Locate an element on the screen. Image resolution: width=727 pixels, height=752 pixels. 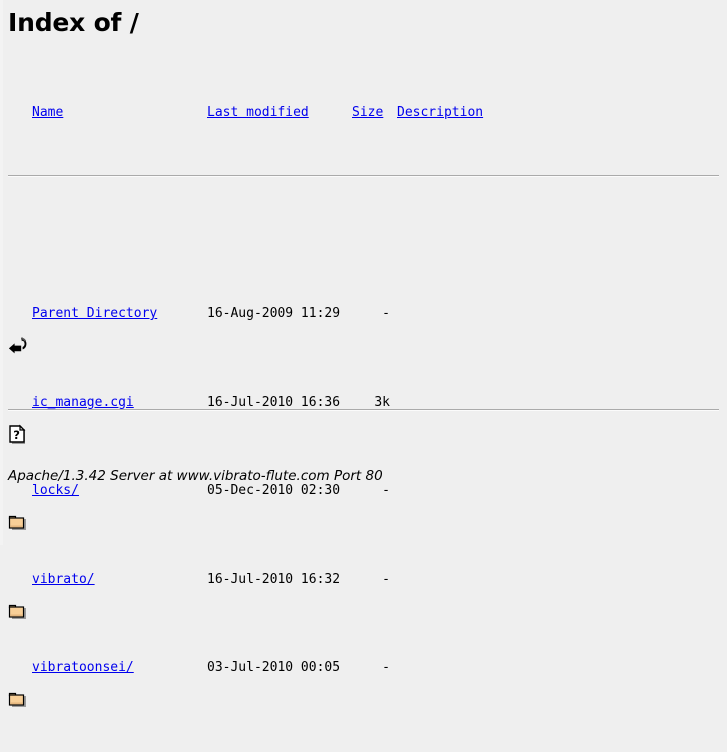
column-header-description: Description is located at coordinates (440, 113).